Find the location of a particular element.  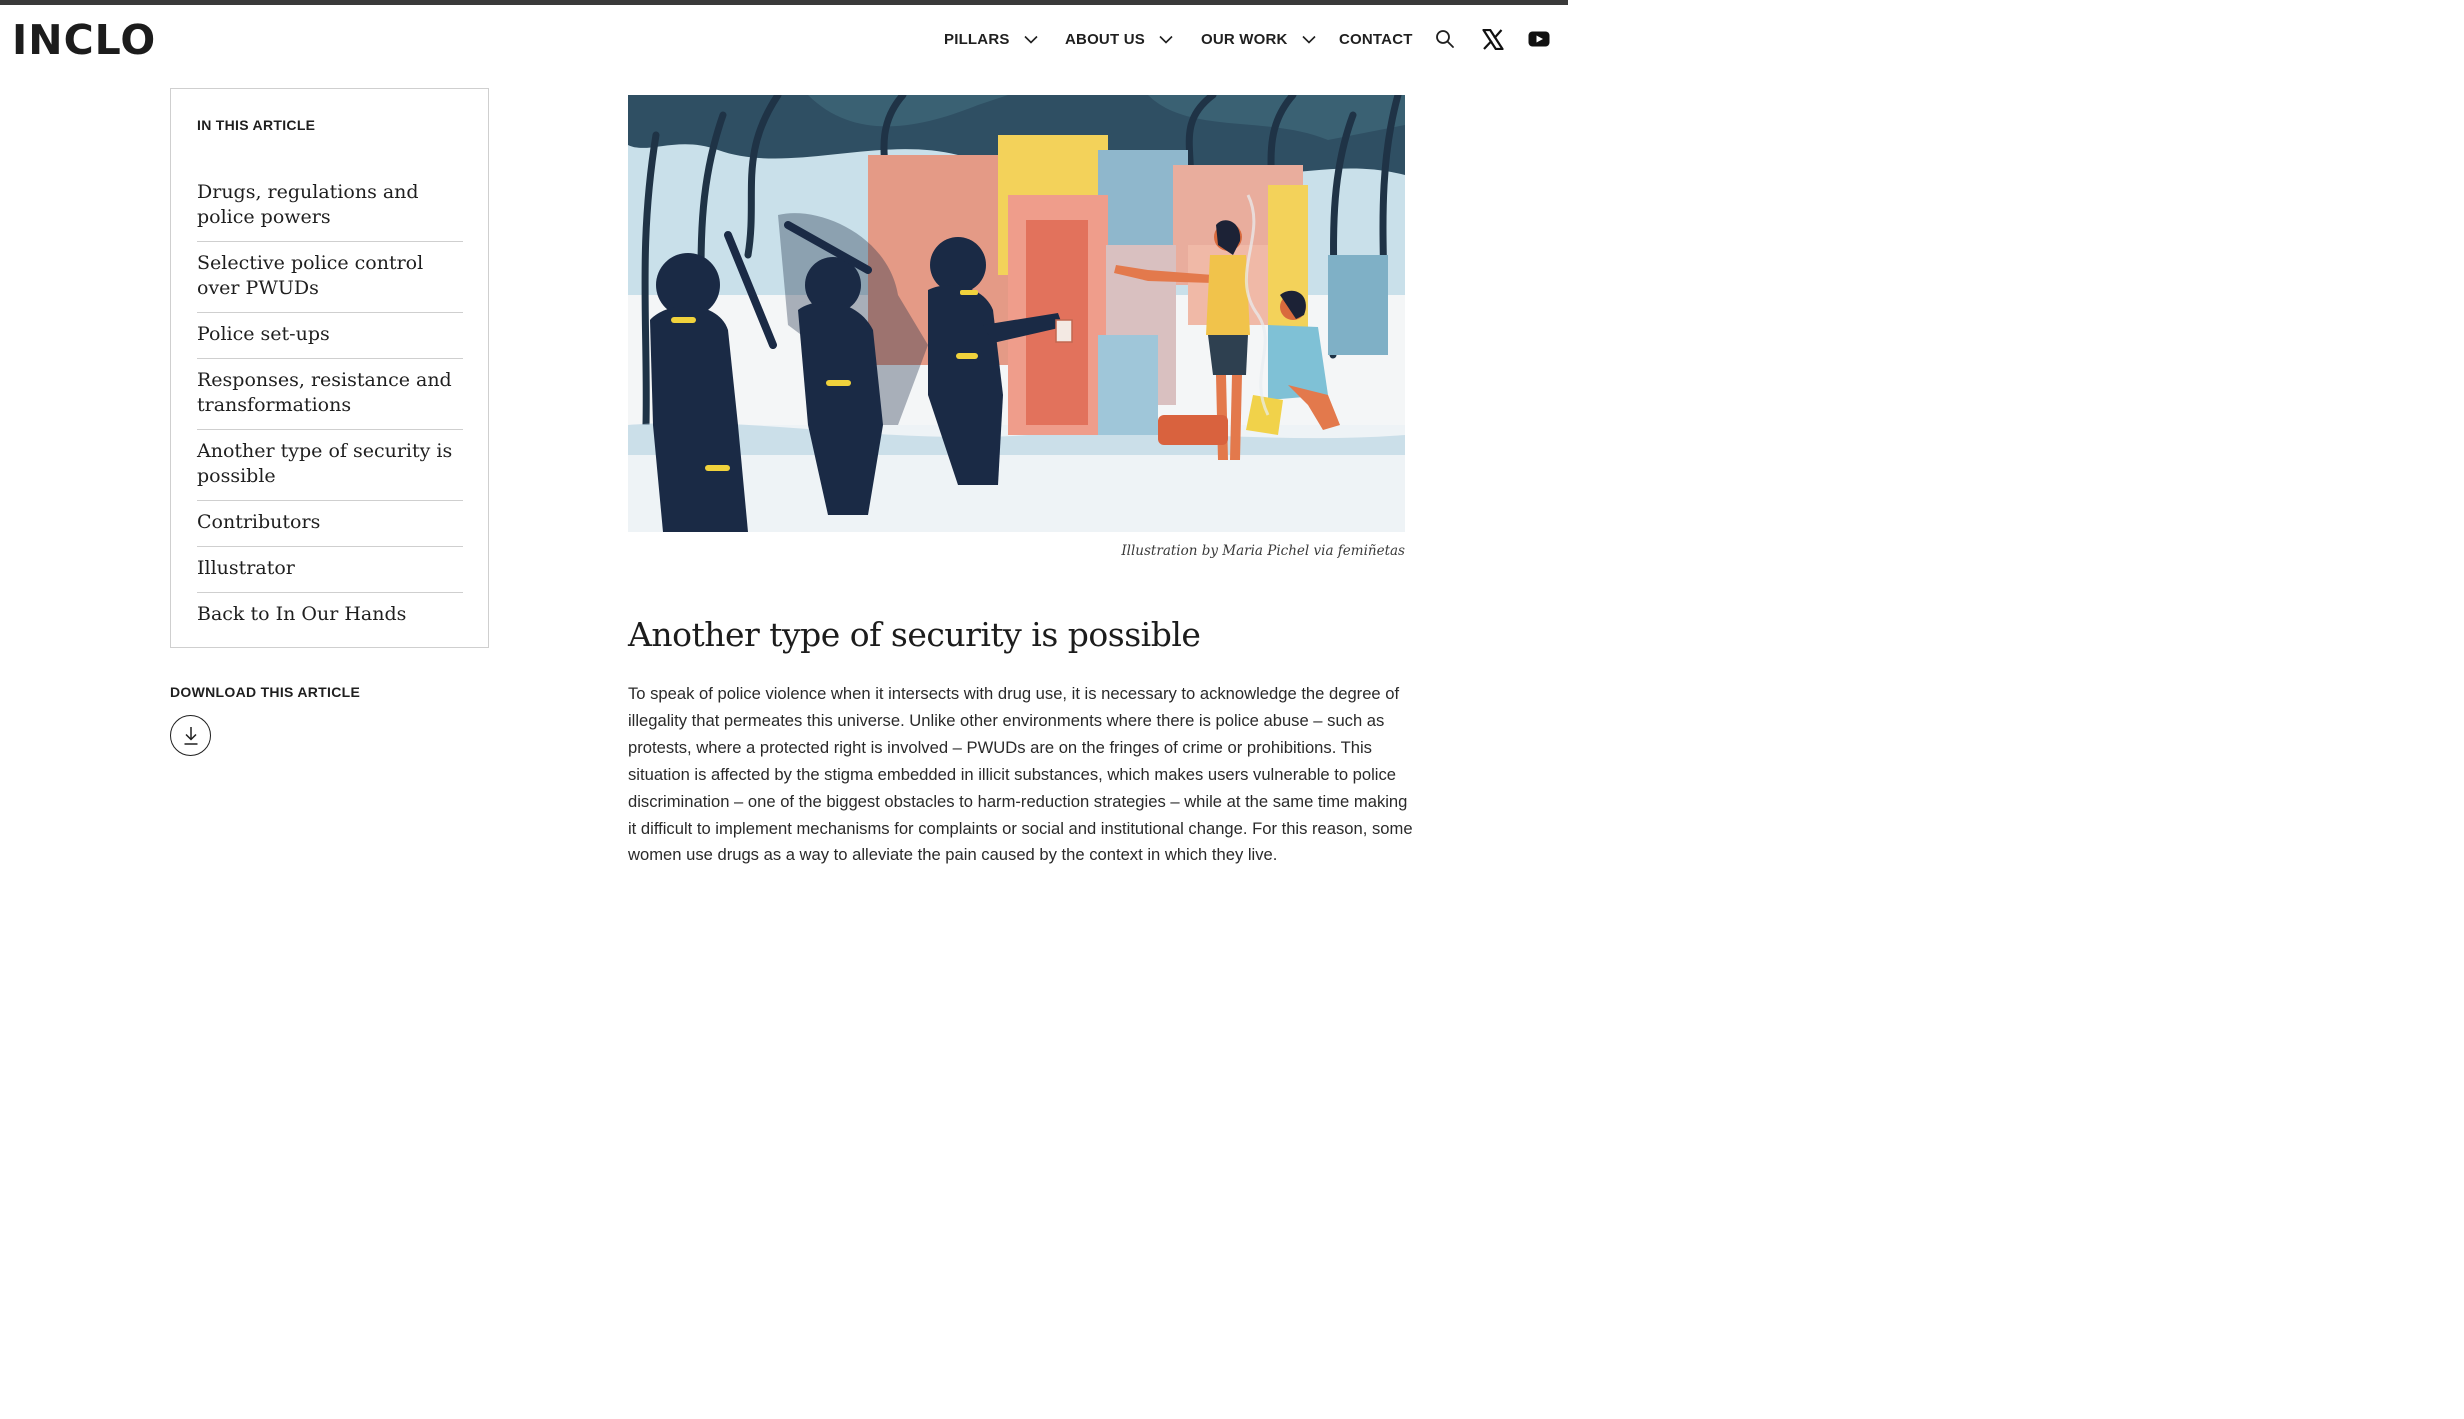

nav-contact-label: CONTACT is located at coordinates (1376, 39).